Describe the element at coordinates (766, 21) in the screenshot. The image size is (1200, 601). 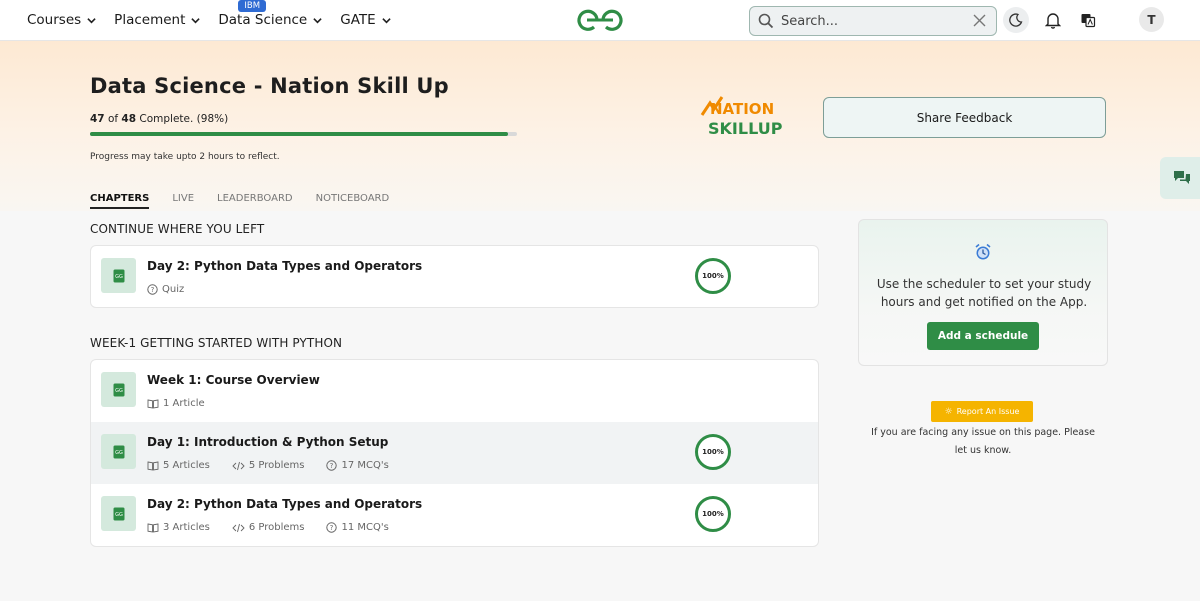
I see `search-icon` at that location.